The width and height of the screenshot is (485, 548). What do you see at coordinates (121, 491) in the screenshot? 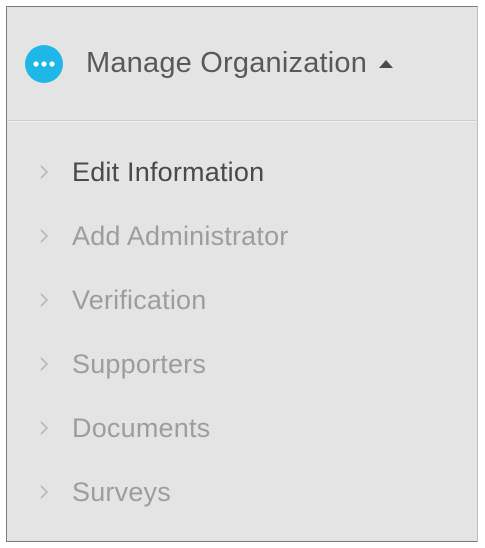
I see `menu-item-label: Surveys` at bounding box center [121, 491].